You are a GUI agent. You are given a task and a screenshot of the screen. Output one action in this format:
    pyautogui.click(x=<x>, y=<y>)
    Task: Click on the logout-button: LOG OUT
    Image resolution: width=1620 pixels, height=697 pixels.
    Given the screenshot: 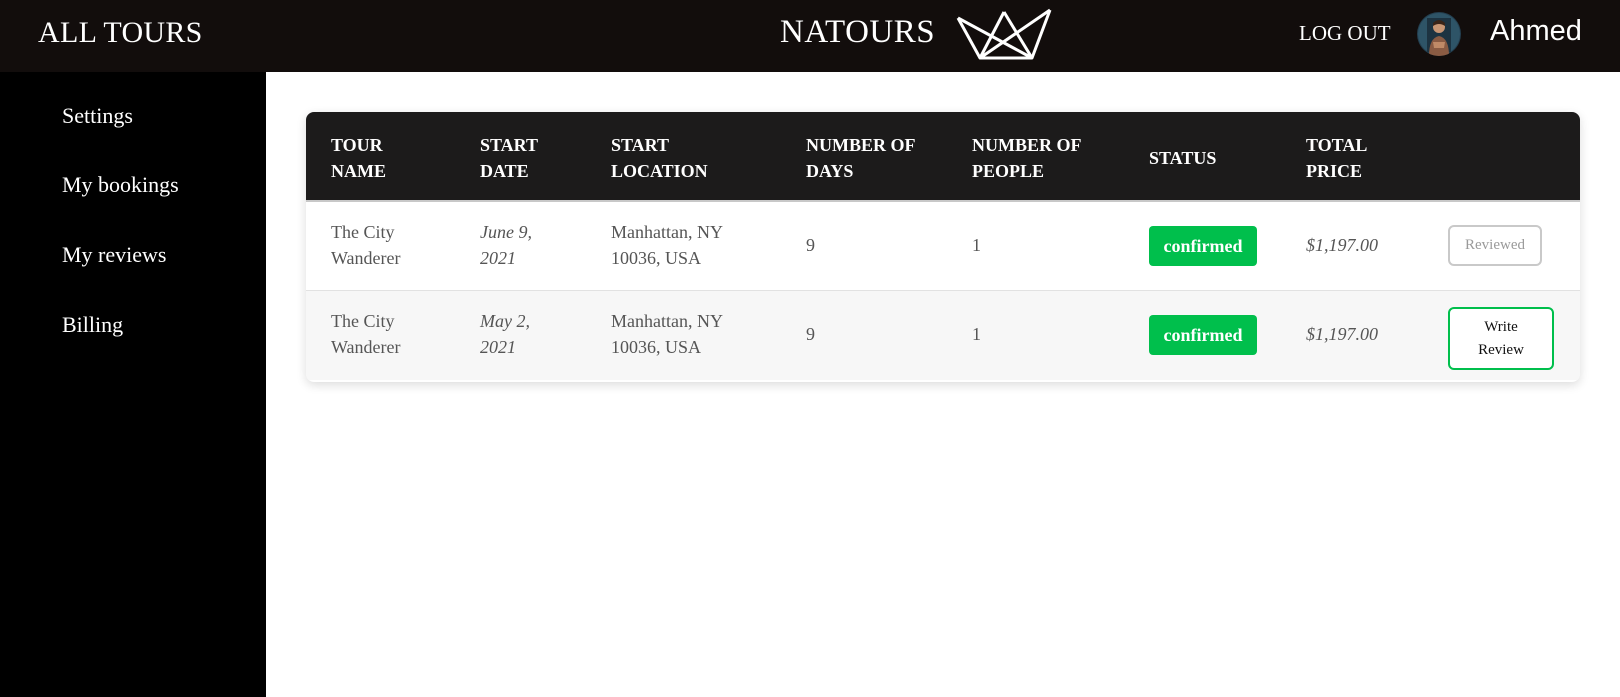 What is the action you would take?
    pyautogui.click(x=1345, y=33)
    